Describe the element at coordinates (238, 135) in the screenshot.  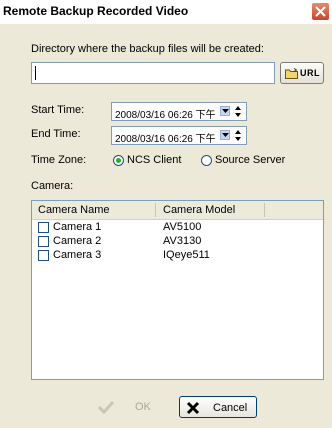
I see `end-time-spinner` at that location.